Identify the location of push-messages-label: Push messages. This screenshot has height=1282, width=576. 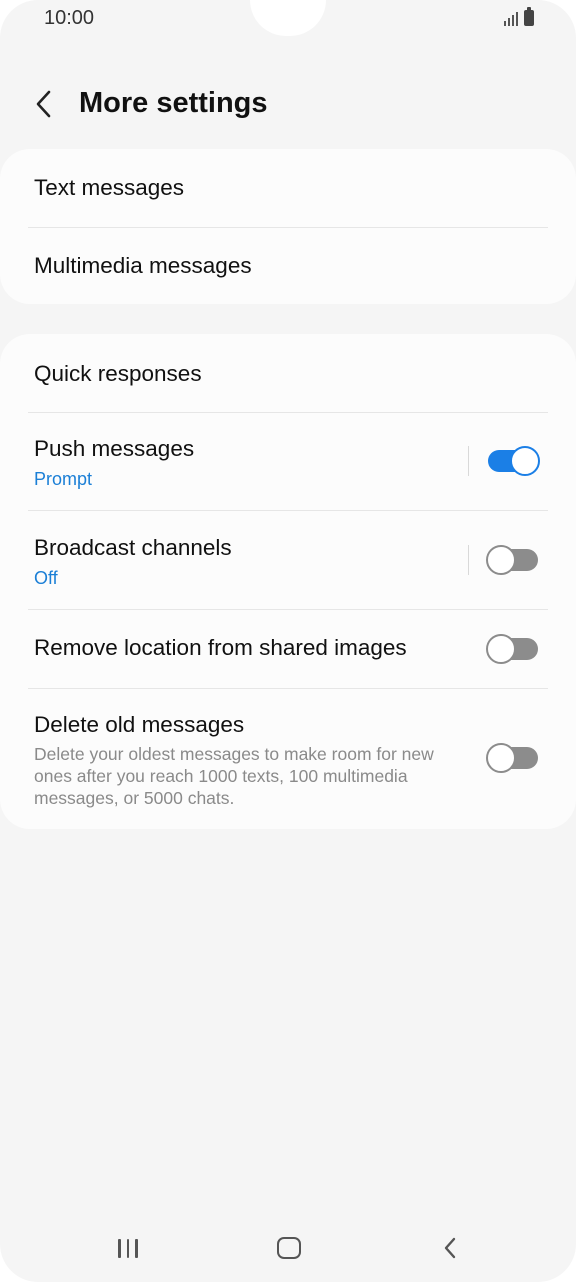
(114, 448).